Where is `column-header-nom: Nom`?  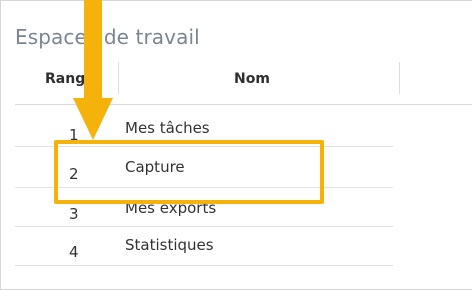
column-header-nom: Nom is located at coordinates (252, 79).